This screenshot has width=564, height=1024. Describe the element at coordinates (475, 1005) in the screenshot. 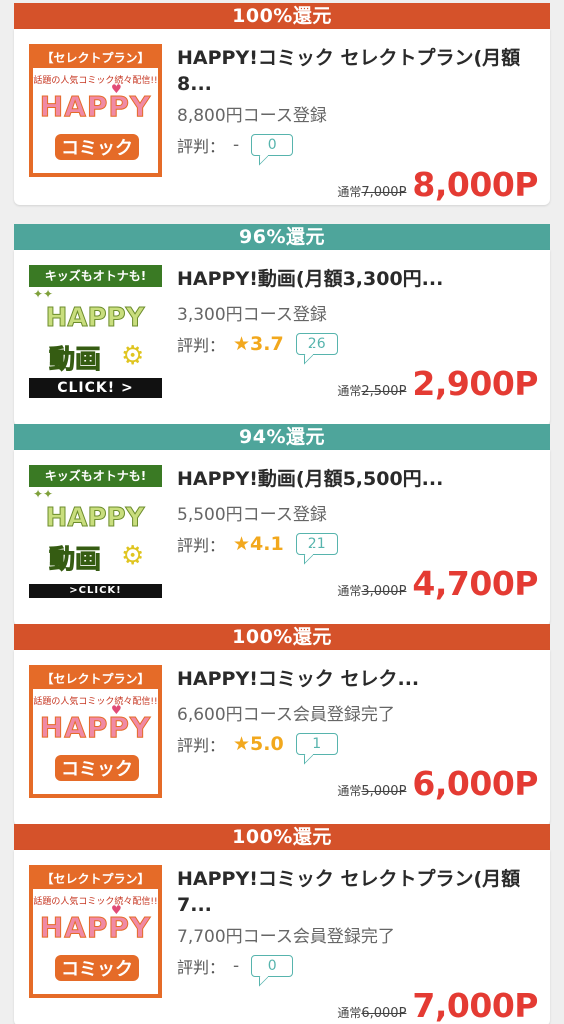

I see `point-value: 7,000P` at that location.